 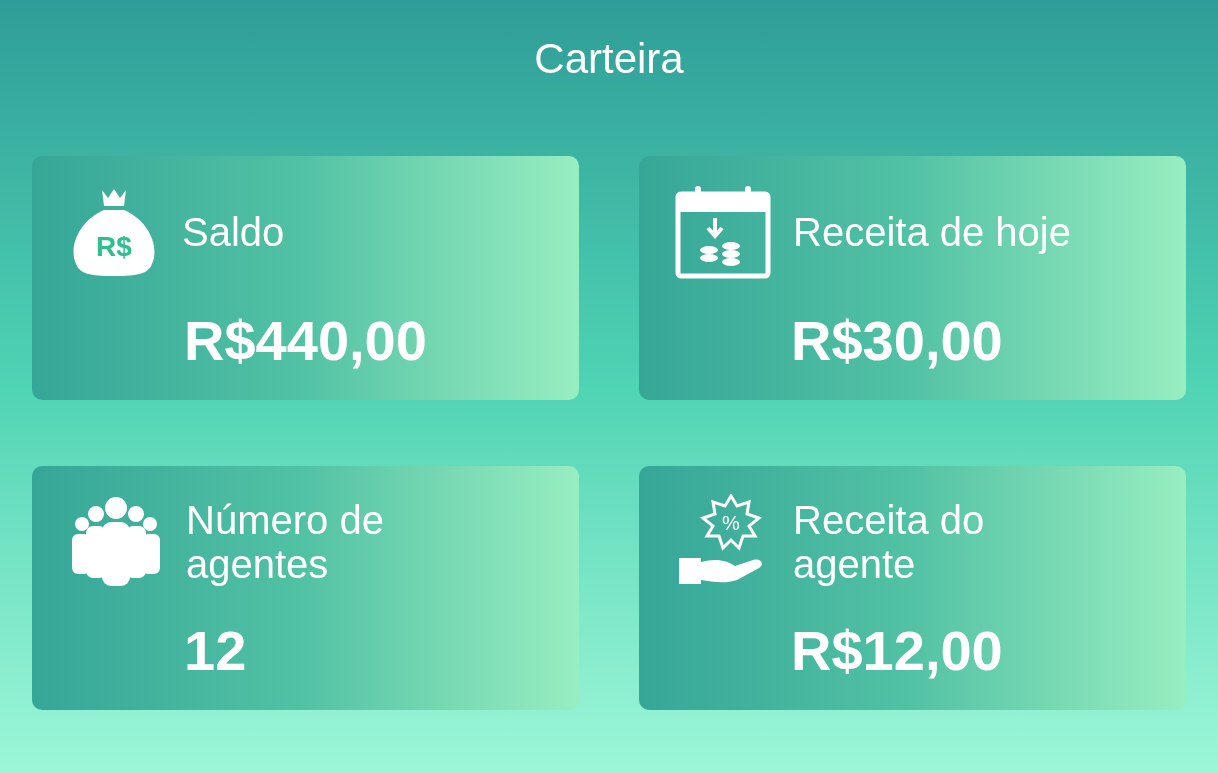 I want to click on page-title: Carteira, so click(x=609, y=59).